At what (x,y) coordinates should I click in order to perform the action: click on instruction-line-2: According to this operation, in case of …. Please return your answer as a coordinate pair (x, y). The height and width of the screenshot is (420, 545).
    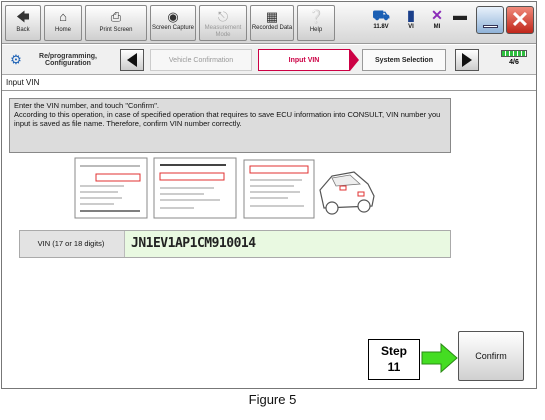
    Looking at the image, I should click on (227, 119).